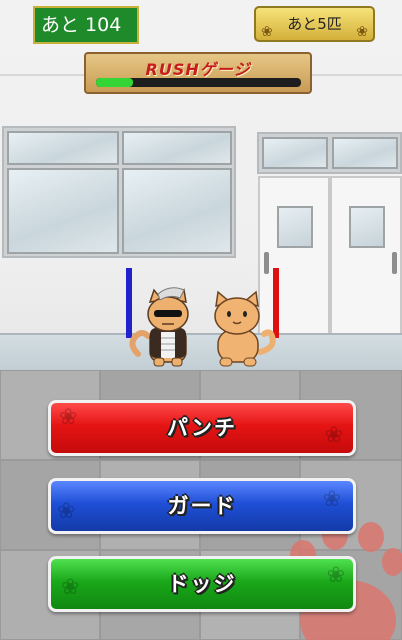 Image resolution: width=402 pixels, height=640 pixels. What do you see at coordinates (159, 327) in the screenshot?
I see `player-cat-character` at bounding box center [159, 327].